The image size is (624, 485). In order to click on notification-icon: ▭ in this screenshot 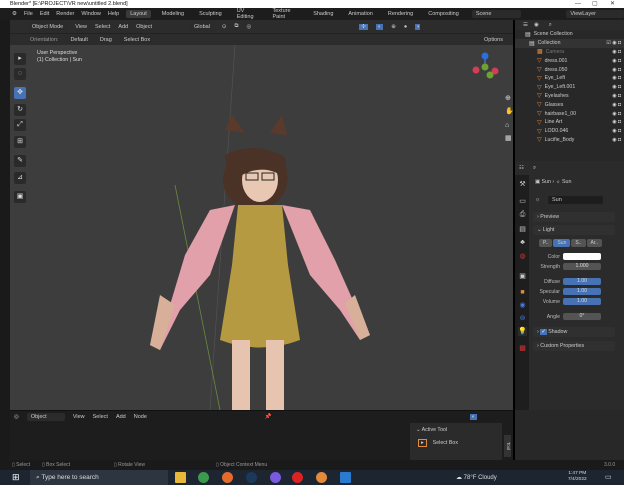, I will do `click(608, 477)`.